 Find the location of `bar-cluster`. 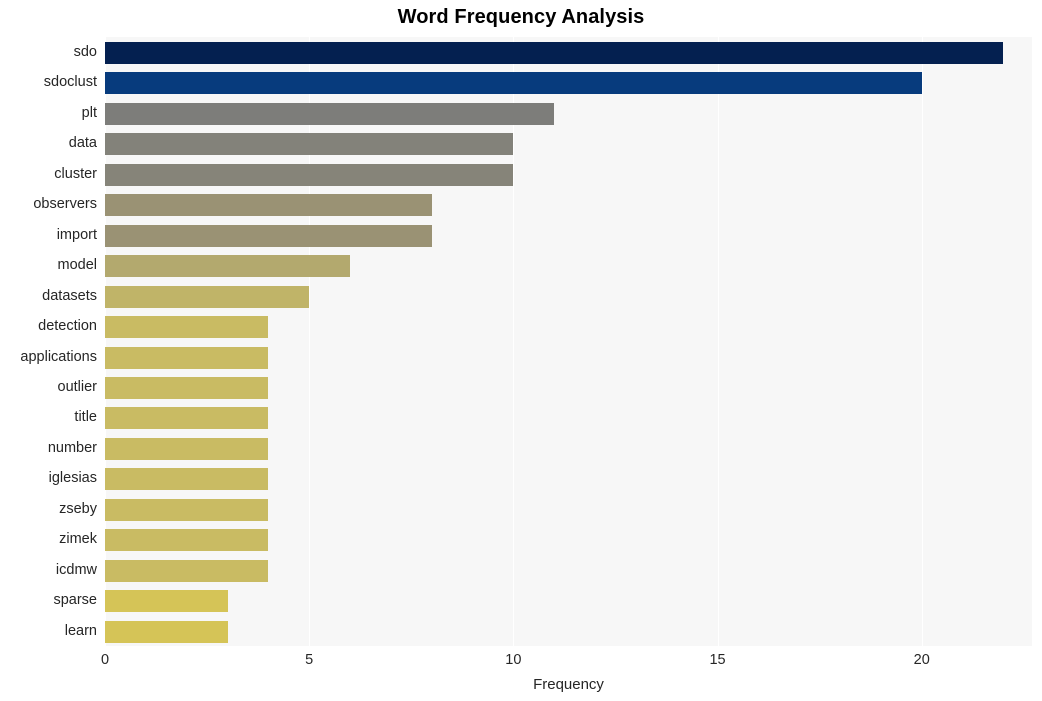

bar-cluster is located at coordinates (309, 174).